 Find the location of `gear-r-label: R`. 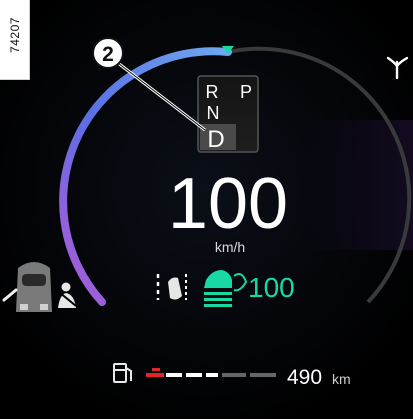

gear-r-label: R is located at coordinates (212, 92).